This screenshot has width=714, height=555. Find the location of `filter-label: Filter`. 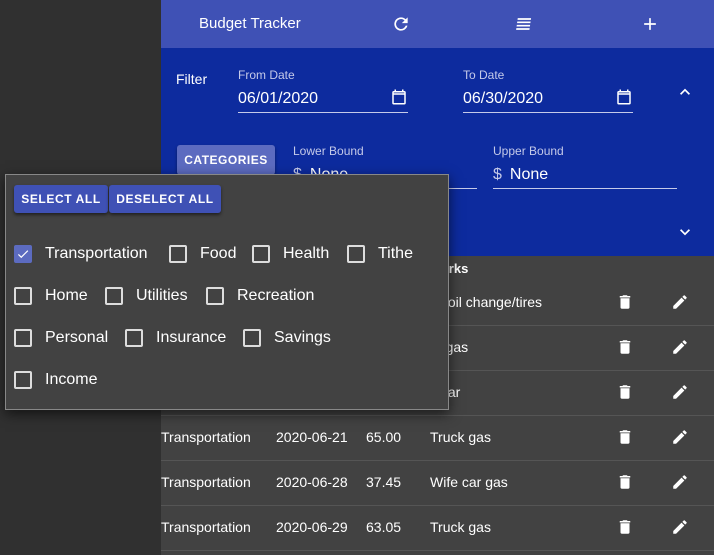

filter-label: Filter is located at coordinates (192, 79).